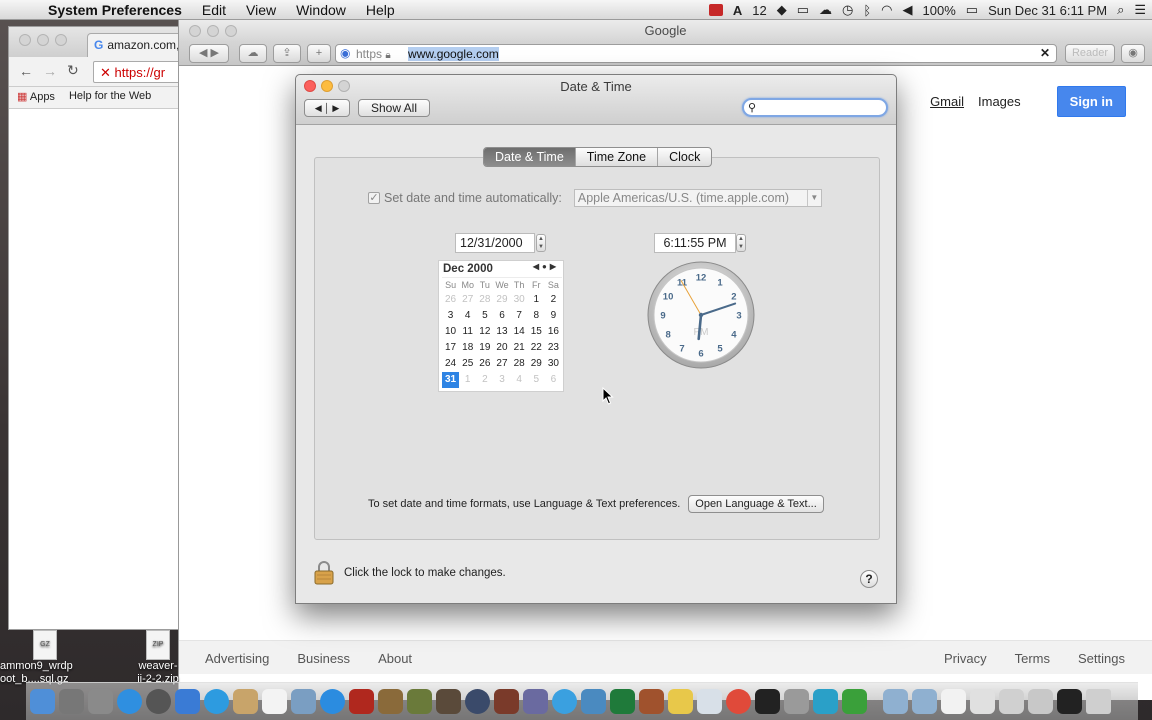  What do you see at coordinates (847, 10) in the screenshot?
I see `time-machine-icon: ◷` at bounding box center [847, 10].